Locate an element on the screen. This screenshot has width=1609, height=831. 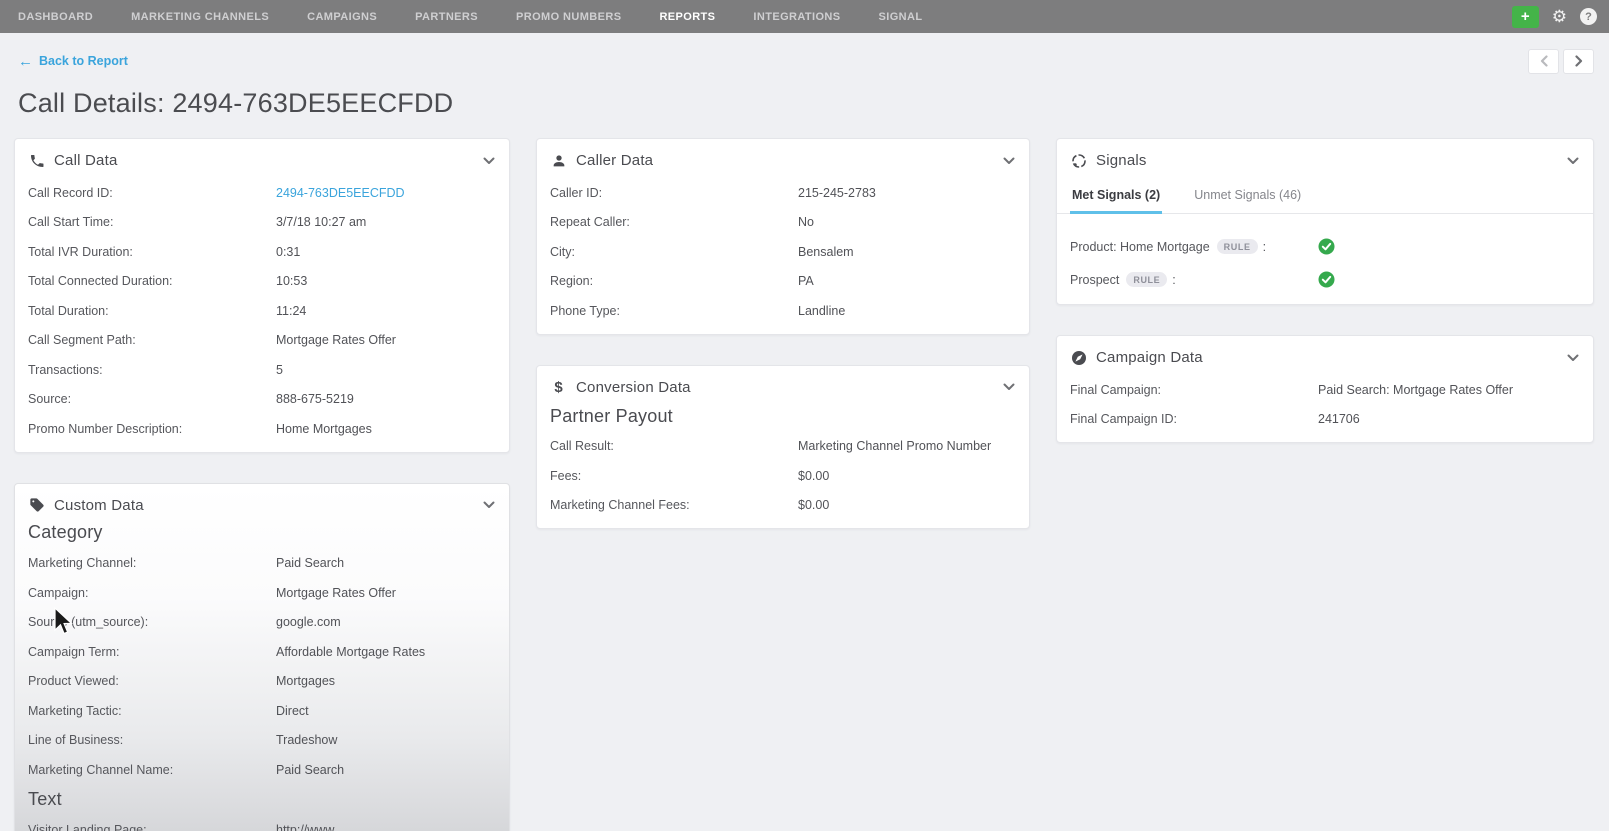
row-label: Marketing Channel Fees: is located at coordinates (620, 505).